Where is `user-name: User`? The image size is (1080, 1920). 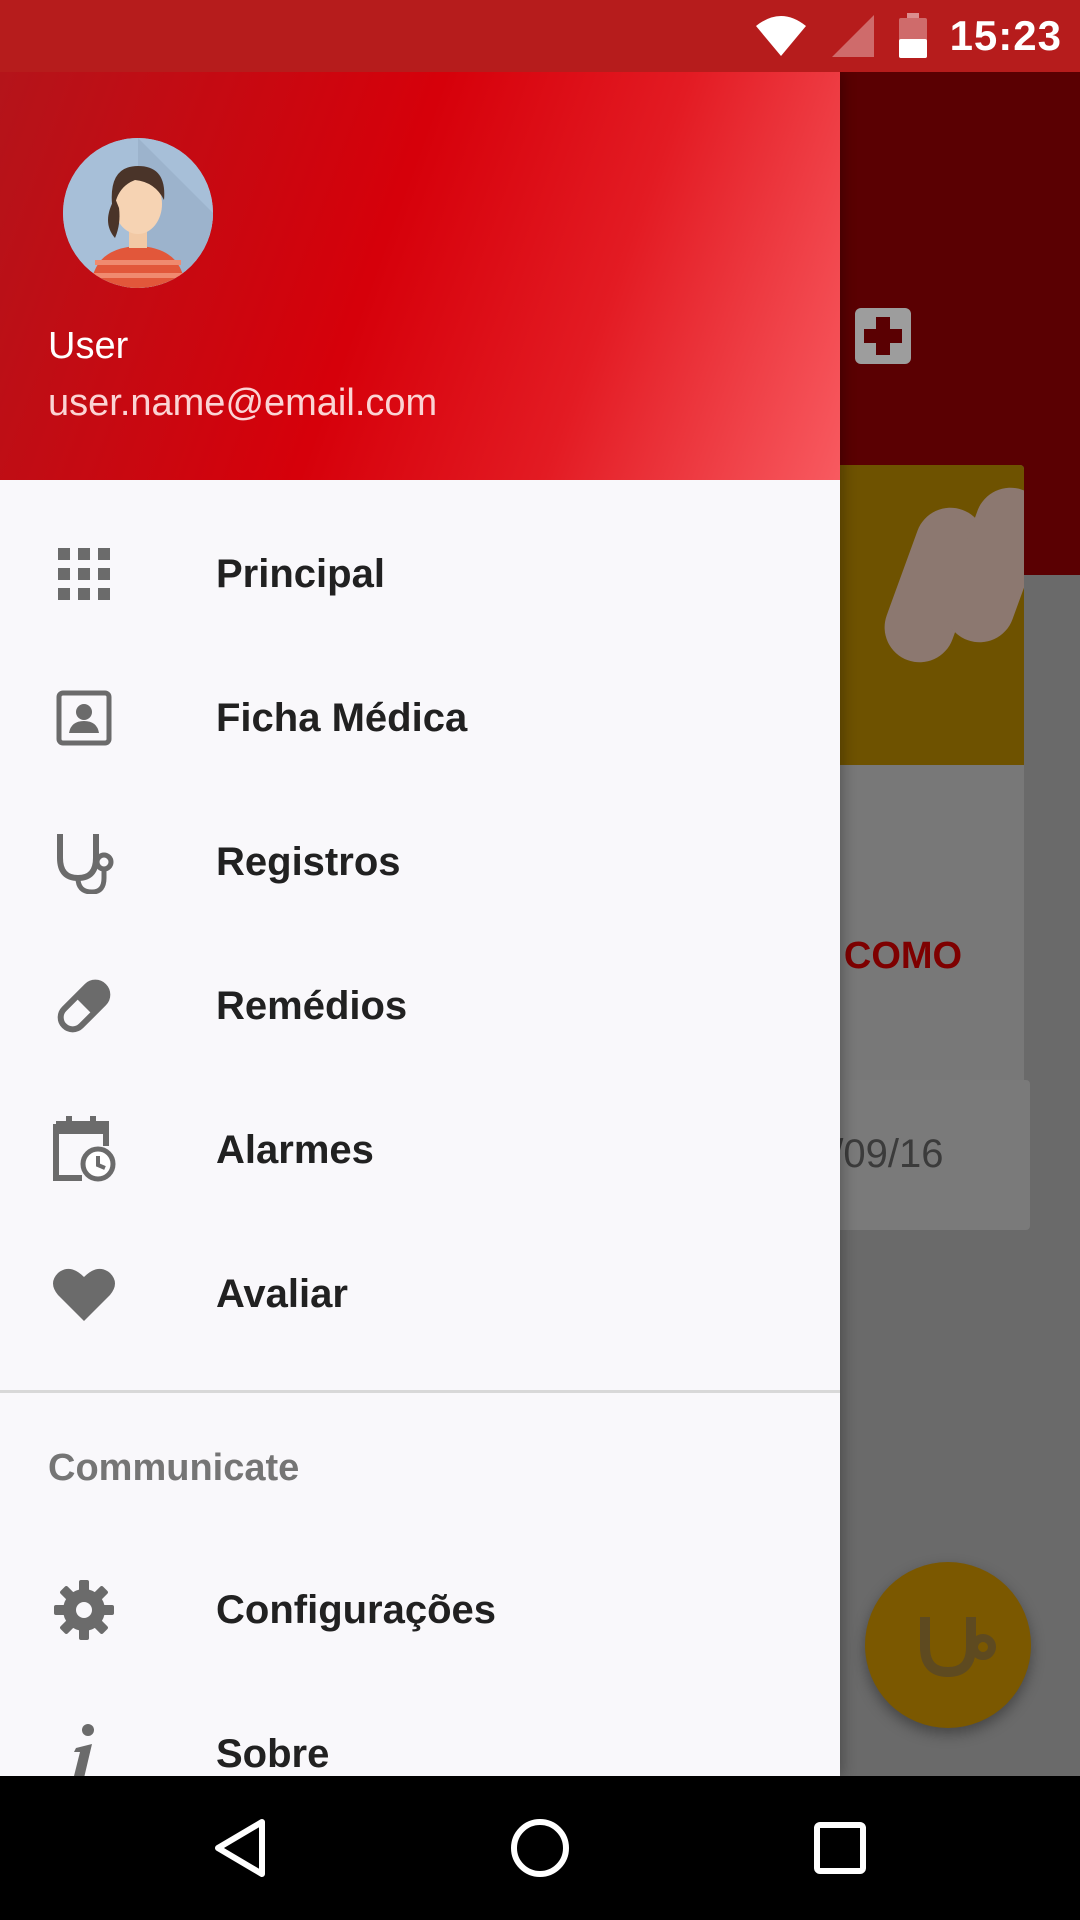 user-name: User is located at coordinates (88, 346).